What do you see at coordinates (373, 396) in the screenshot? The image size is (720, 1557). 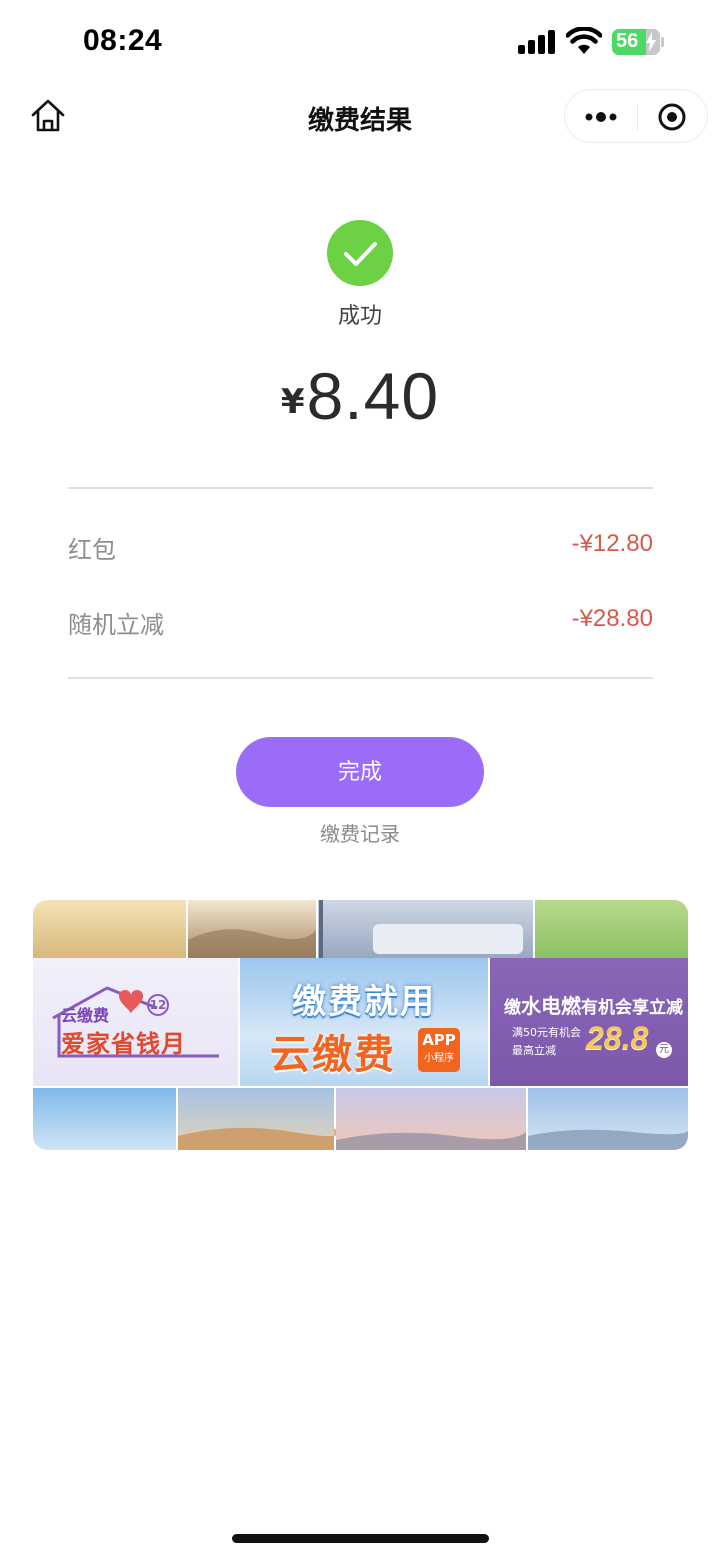 I see `amount-value: 8.40` at bounding box center [373, 396].